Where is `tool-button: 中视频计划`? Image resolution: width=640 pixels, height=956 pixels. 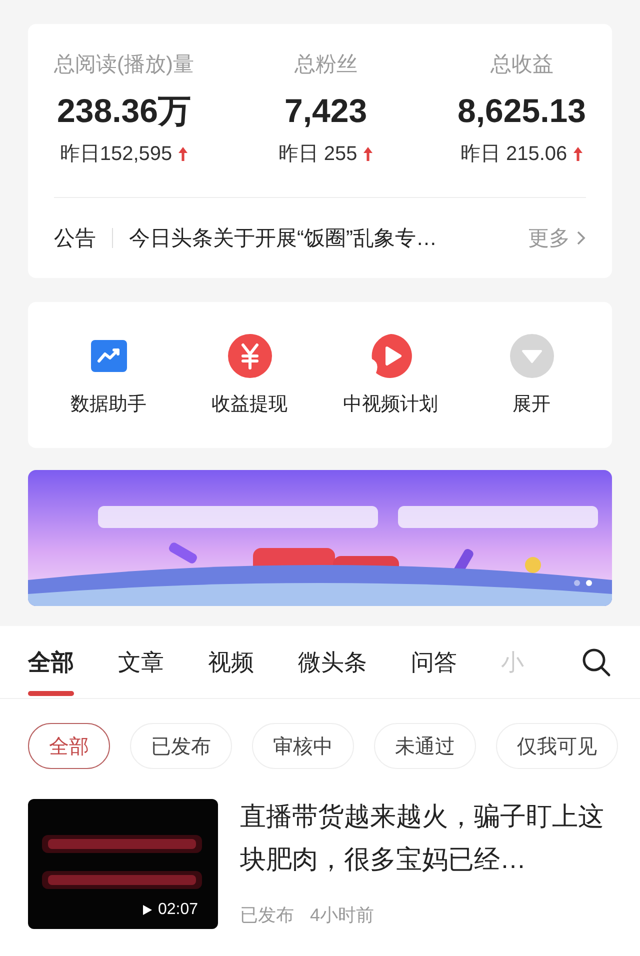
tool-button: 中视频计划 is located at coordinates (390, 375).